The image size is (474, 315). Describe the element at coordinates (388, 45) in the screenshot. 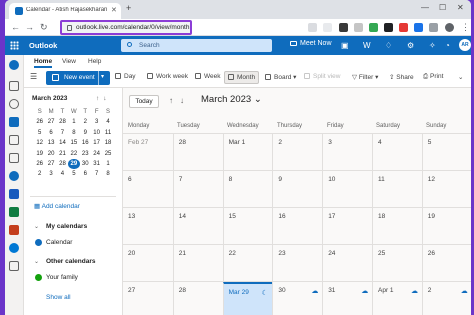

I see `bell-icon: ♢` at that location.